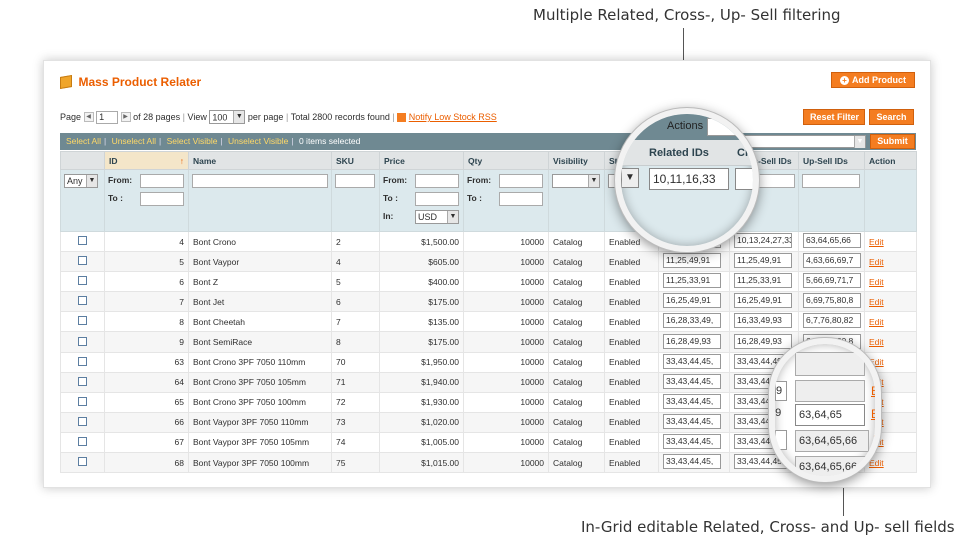 This screenshot has width=971, height=539. I want to click on related-ids-input: 16,28,49,93, so click(692, 341).